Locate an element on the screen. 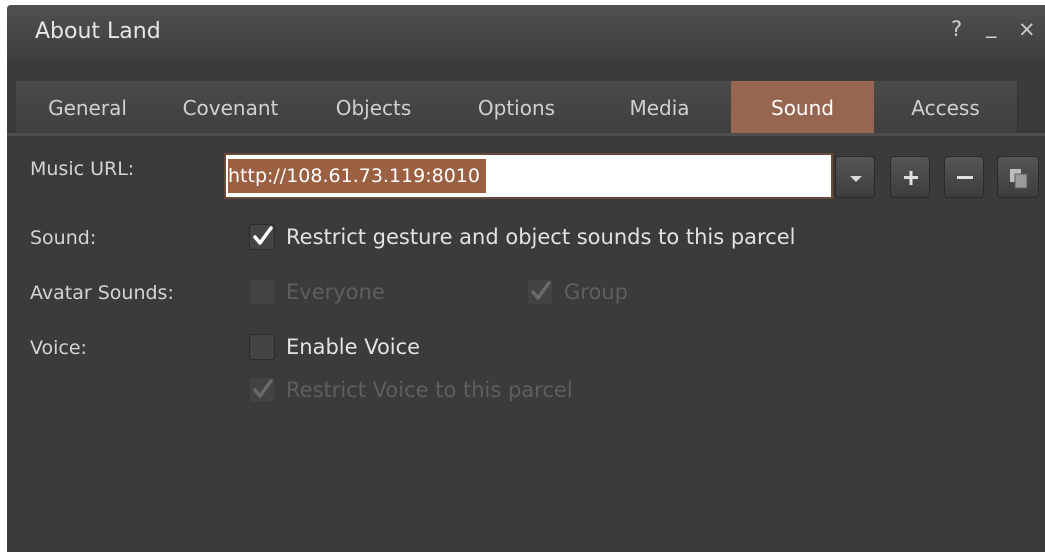 The image size is (1045, 552). copy-url-button is located at coordinates (1018, 177).